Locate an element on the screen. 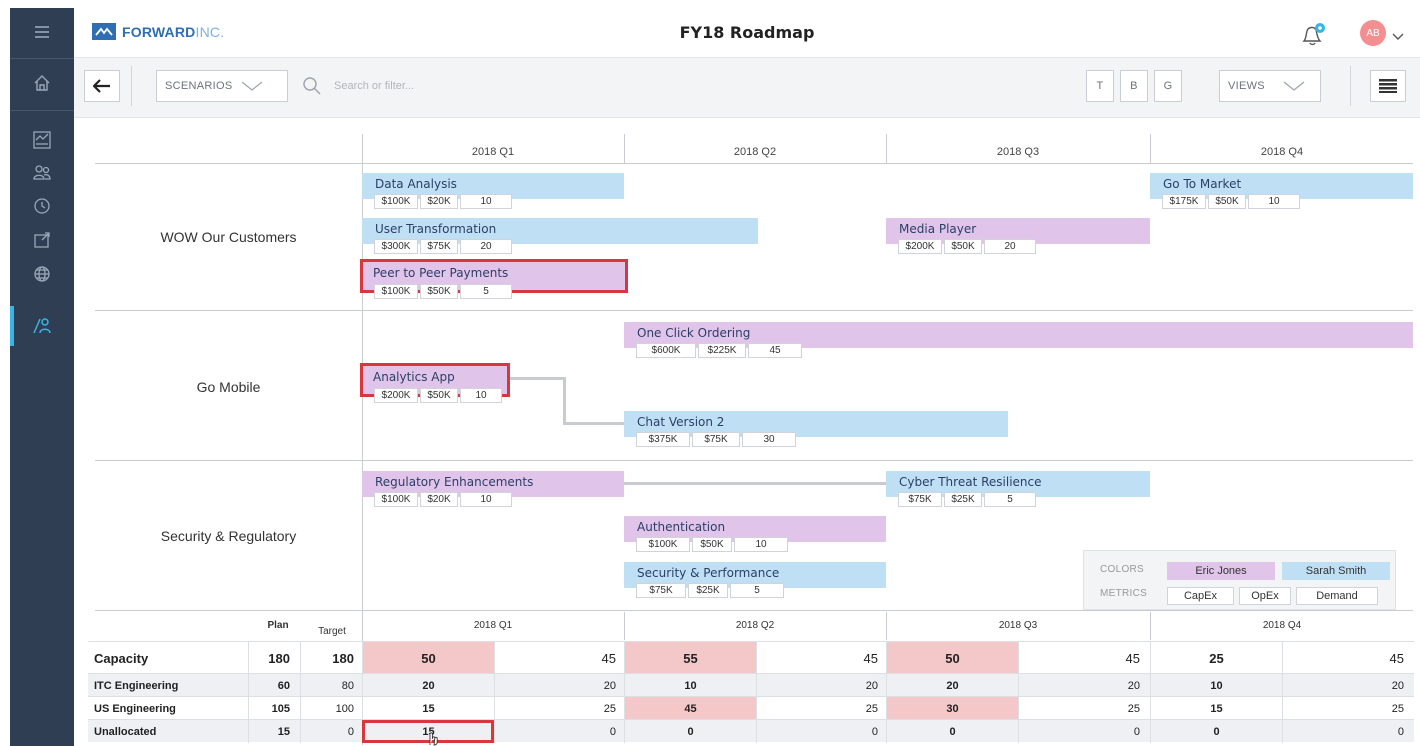 Image resolution: width=1420 pixels, height=746 pixels. initiative-metrics: $100K $50K 10 is located at coordinates (713, 545).